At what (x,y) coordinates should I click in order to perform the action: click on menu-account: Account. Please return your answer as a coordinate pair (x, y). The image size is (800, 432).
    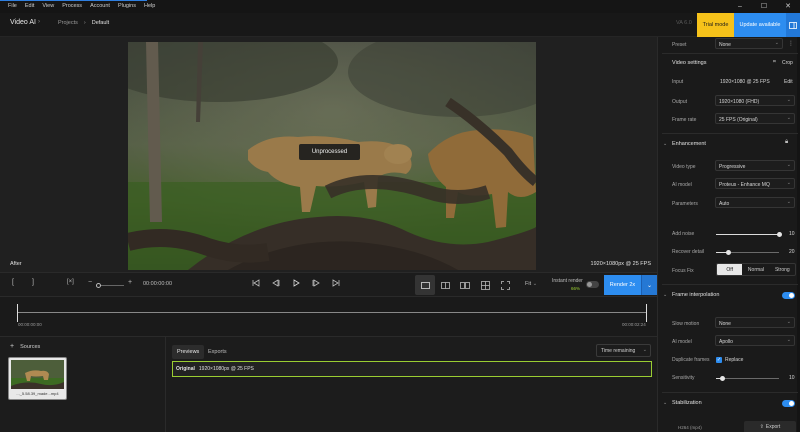
    Looking at the image, I should click on (100, 6).